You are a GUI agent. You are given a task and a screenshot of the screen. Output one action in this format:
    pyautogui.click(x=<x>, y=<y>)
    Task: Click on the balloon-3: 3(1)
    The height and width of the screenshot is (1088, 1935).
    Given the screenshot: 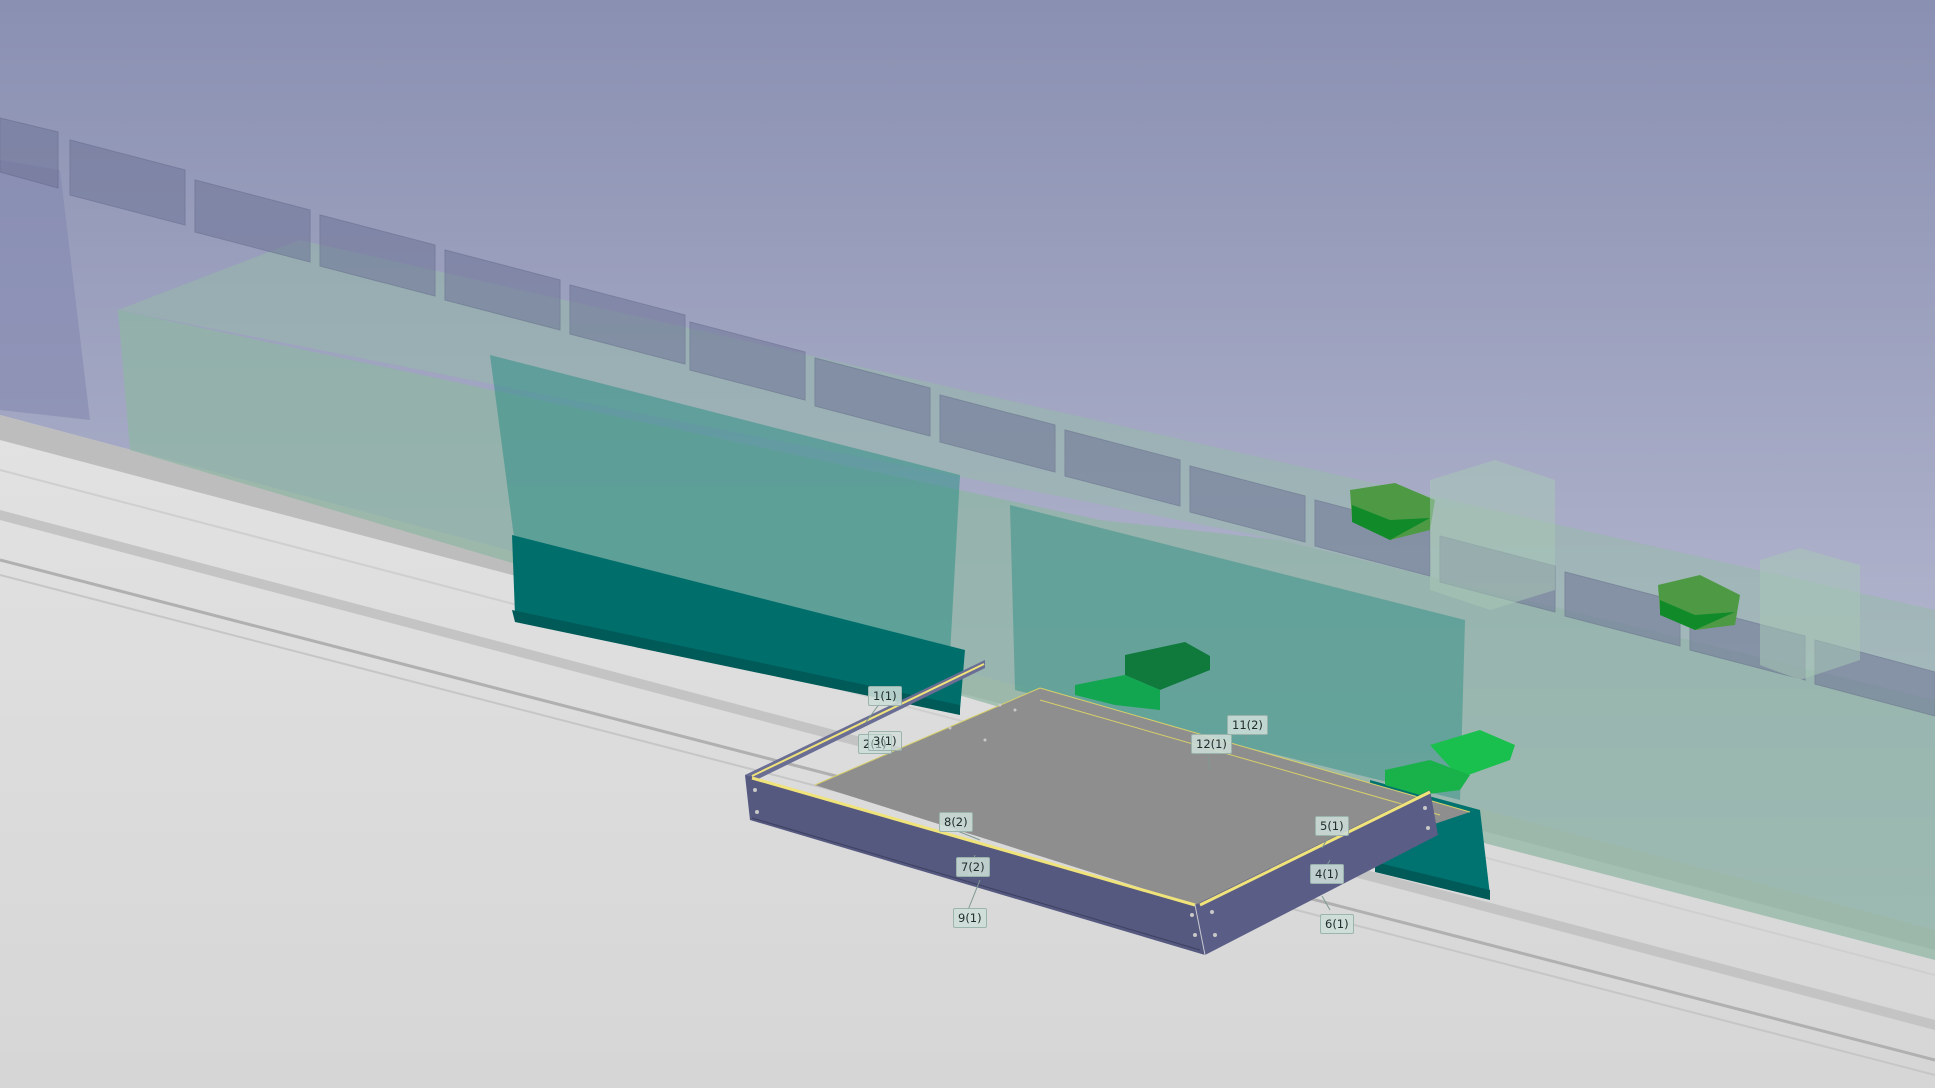 What is the action you would take?
    pyautogui.click(x=885, y=741)
    